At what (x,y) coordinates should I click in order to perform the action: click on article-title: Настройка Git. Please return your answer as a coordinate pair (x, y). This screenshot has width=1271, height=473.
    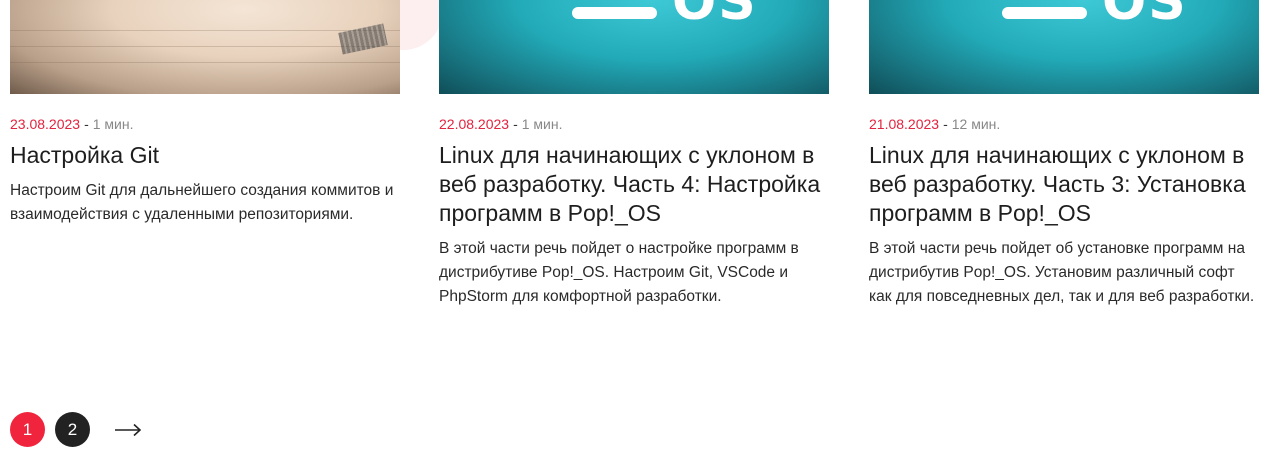
    Looking at the image, I should click on (205, 155).